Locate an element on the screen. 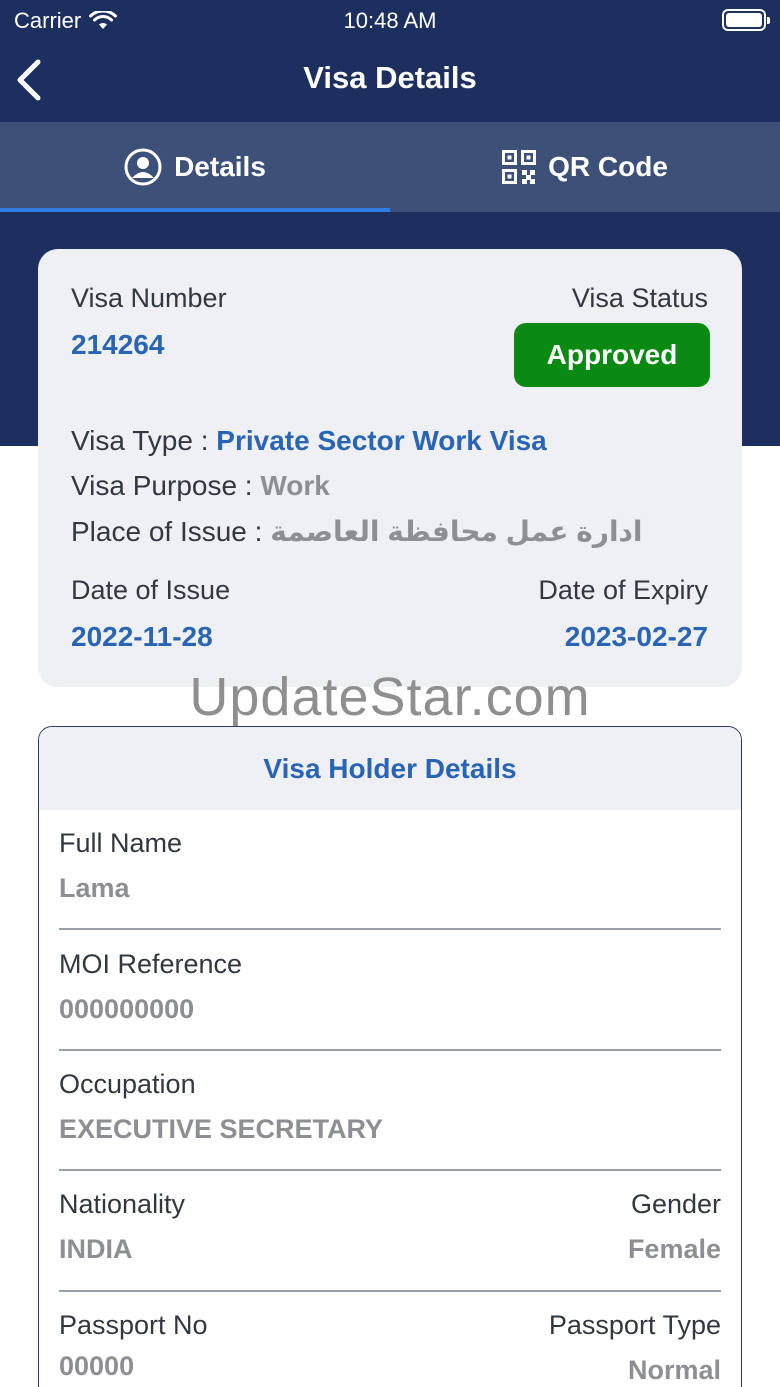 The height and width of the screenshot is (1387, 780). passport-no-label: Passport No is located at coordinates (133, 1325).